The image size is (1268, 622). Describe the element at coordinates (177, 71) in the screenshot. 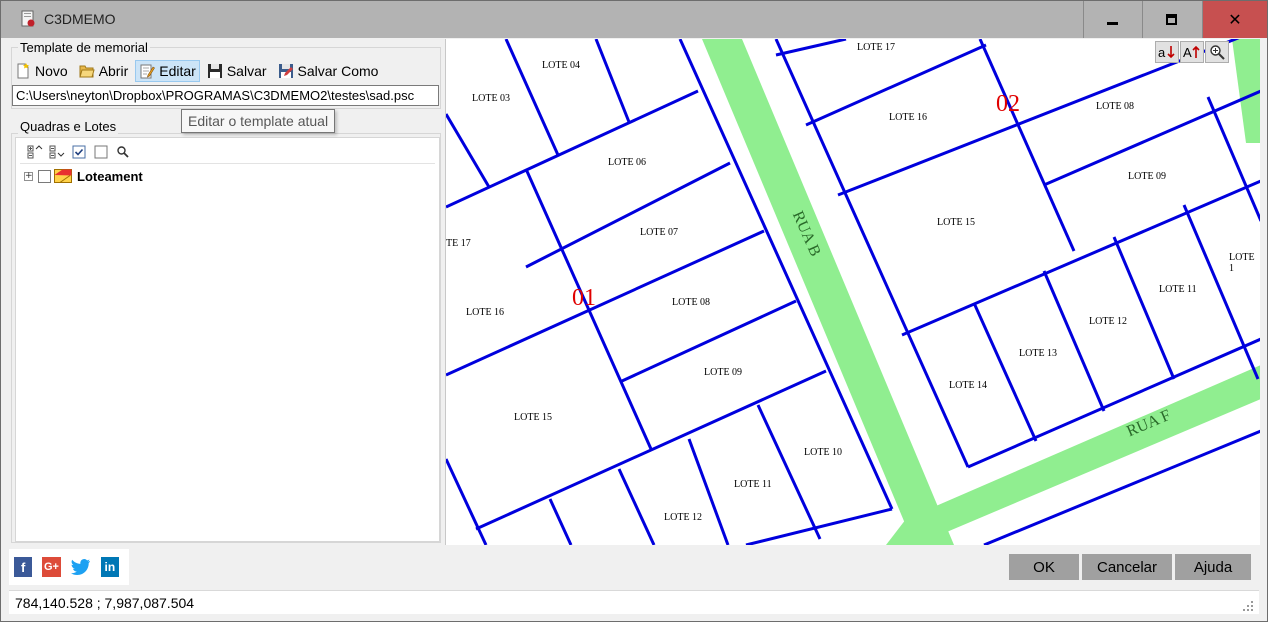

I see `edit-button-label: Editar` at that location.